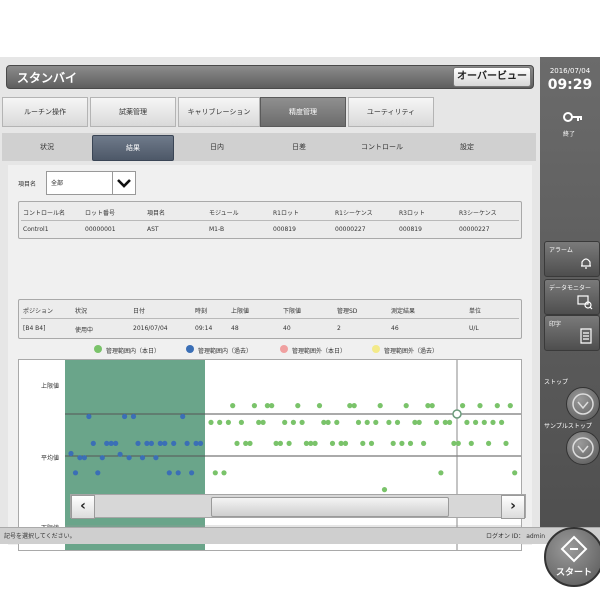 The image size is (600, 600). I want to click on subtab-settings: 設定, so click(467, 147).